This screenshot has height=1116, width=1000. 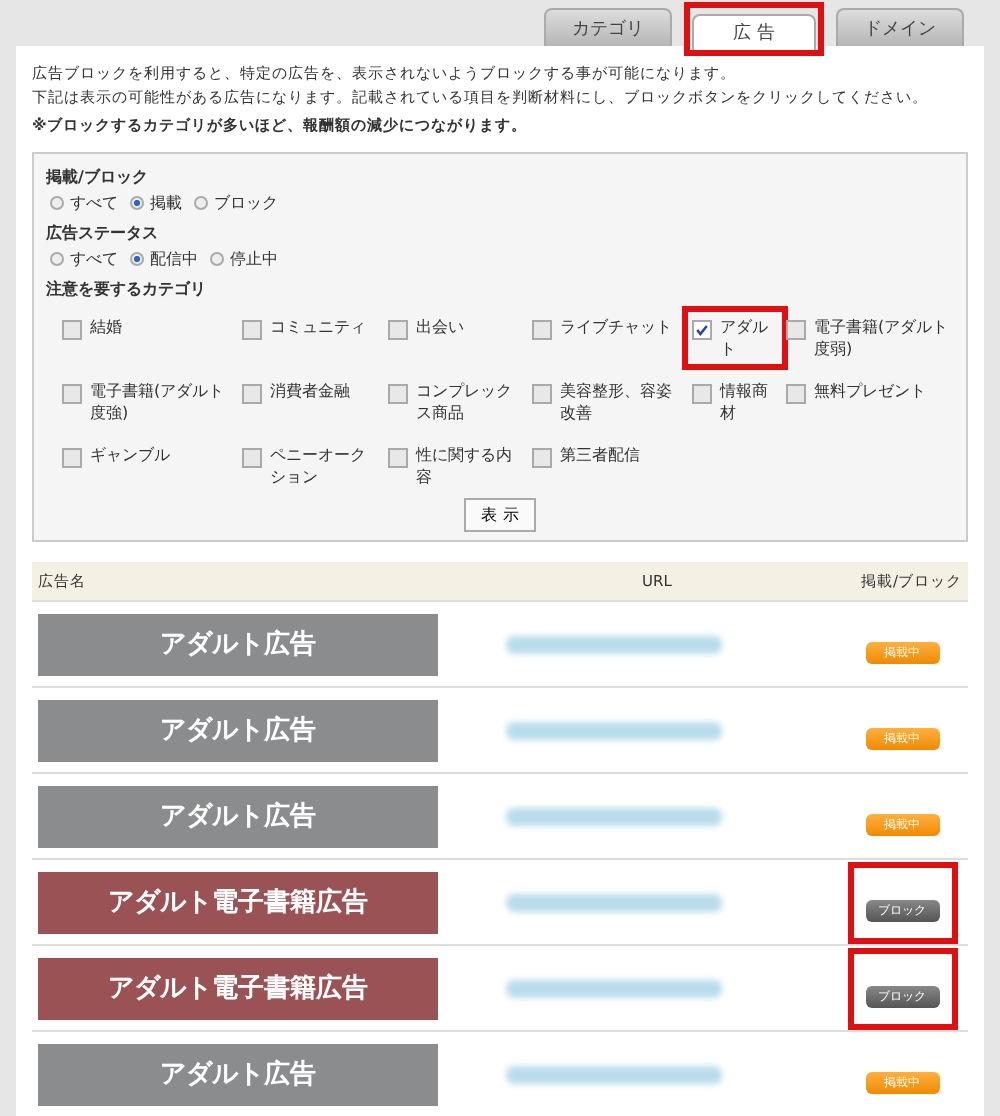 I want to click on radio-label: 停止中, so click(x=254, y=259).